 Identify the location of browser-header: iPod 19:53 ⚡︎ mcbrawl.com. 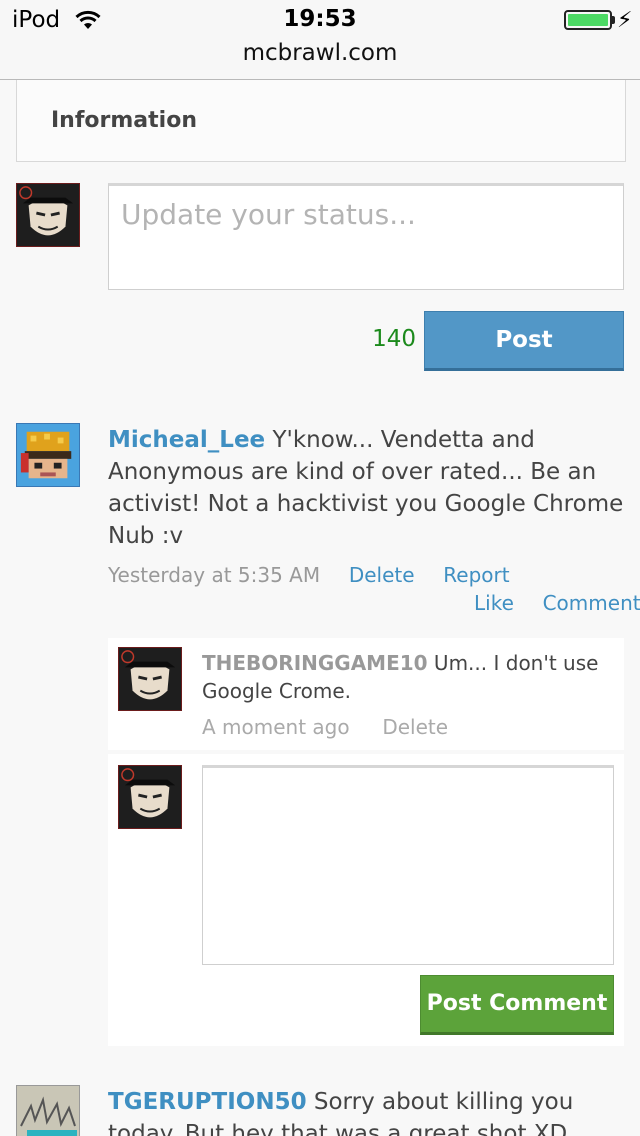
(320, 40).